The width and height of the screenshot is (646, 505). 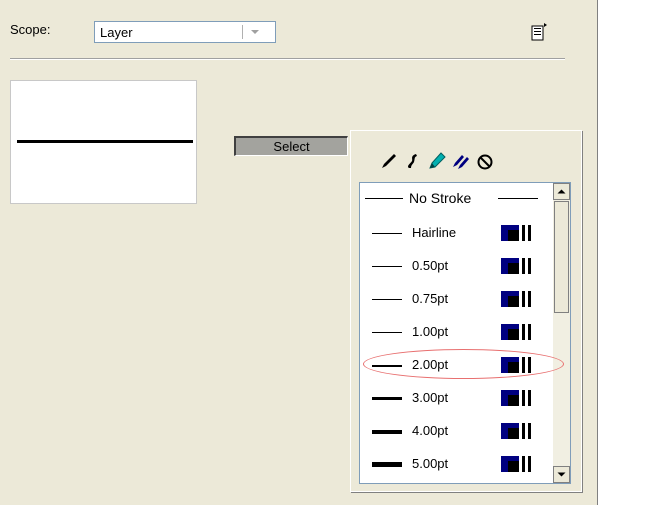 What do you see at coordinates (430, 331) in the screenshot?
I see `list-item-label: 1.00pt` at bounding box center [430, 331].